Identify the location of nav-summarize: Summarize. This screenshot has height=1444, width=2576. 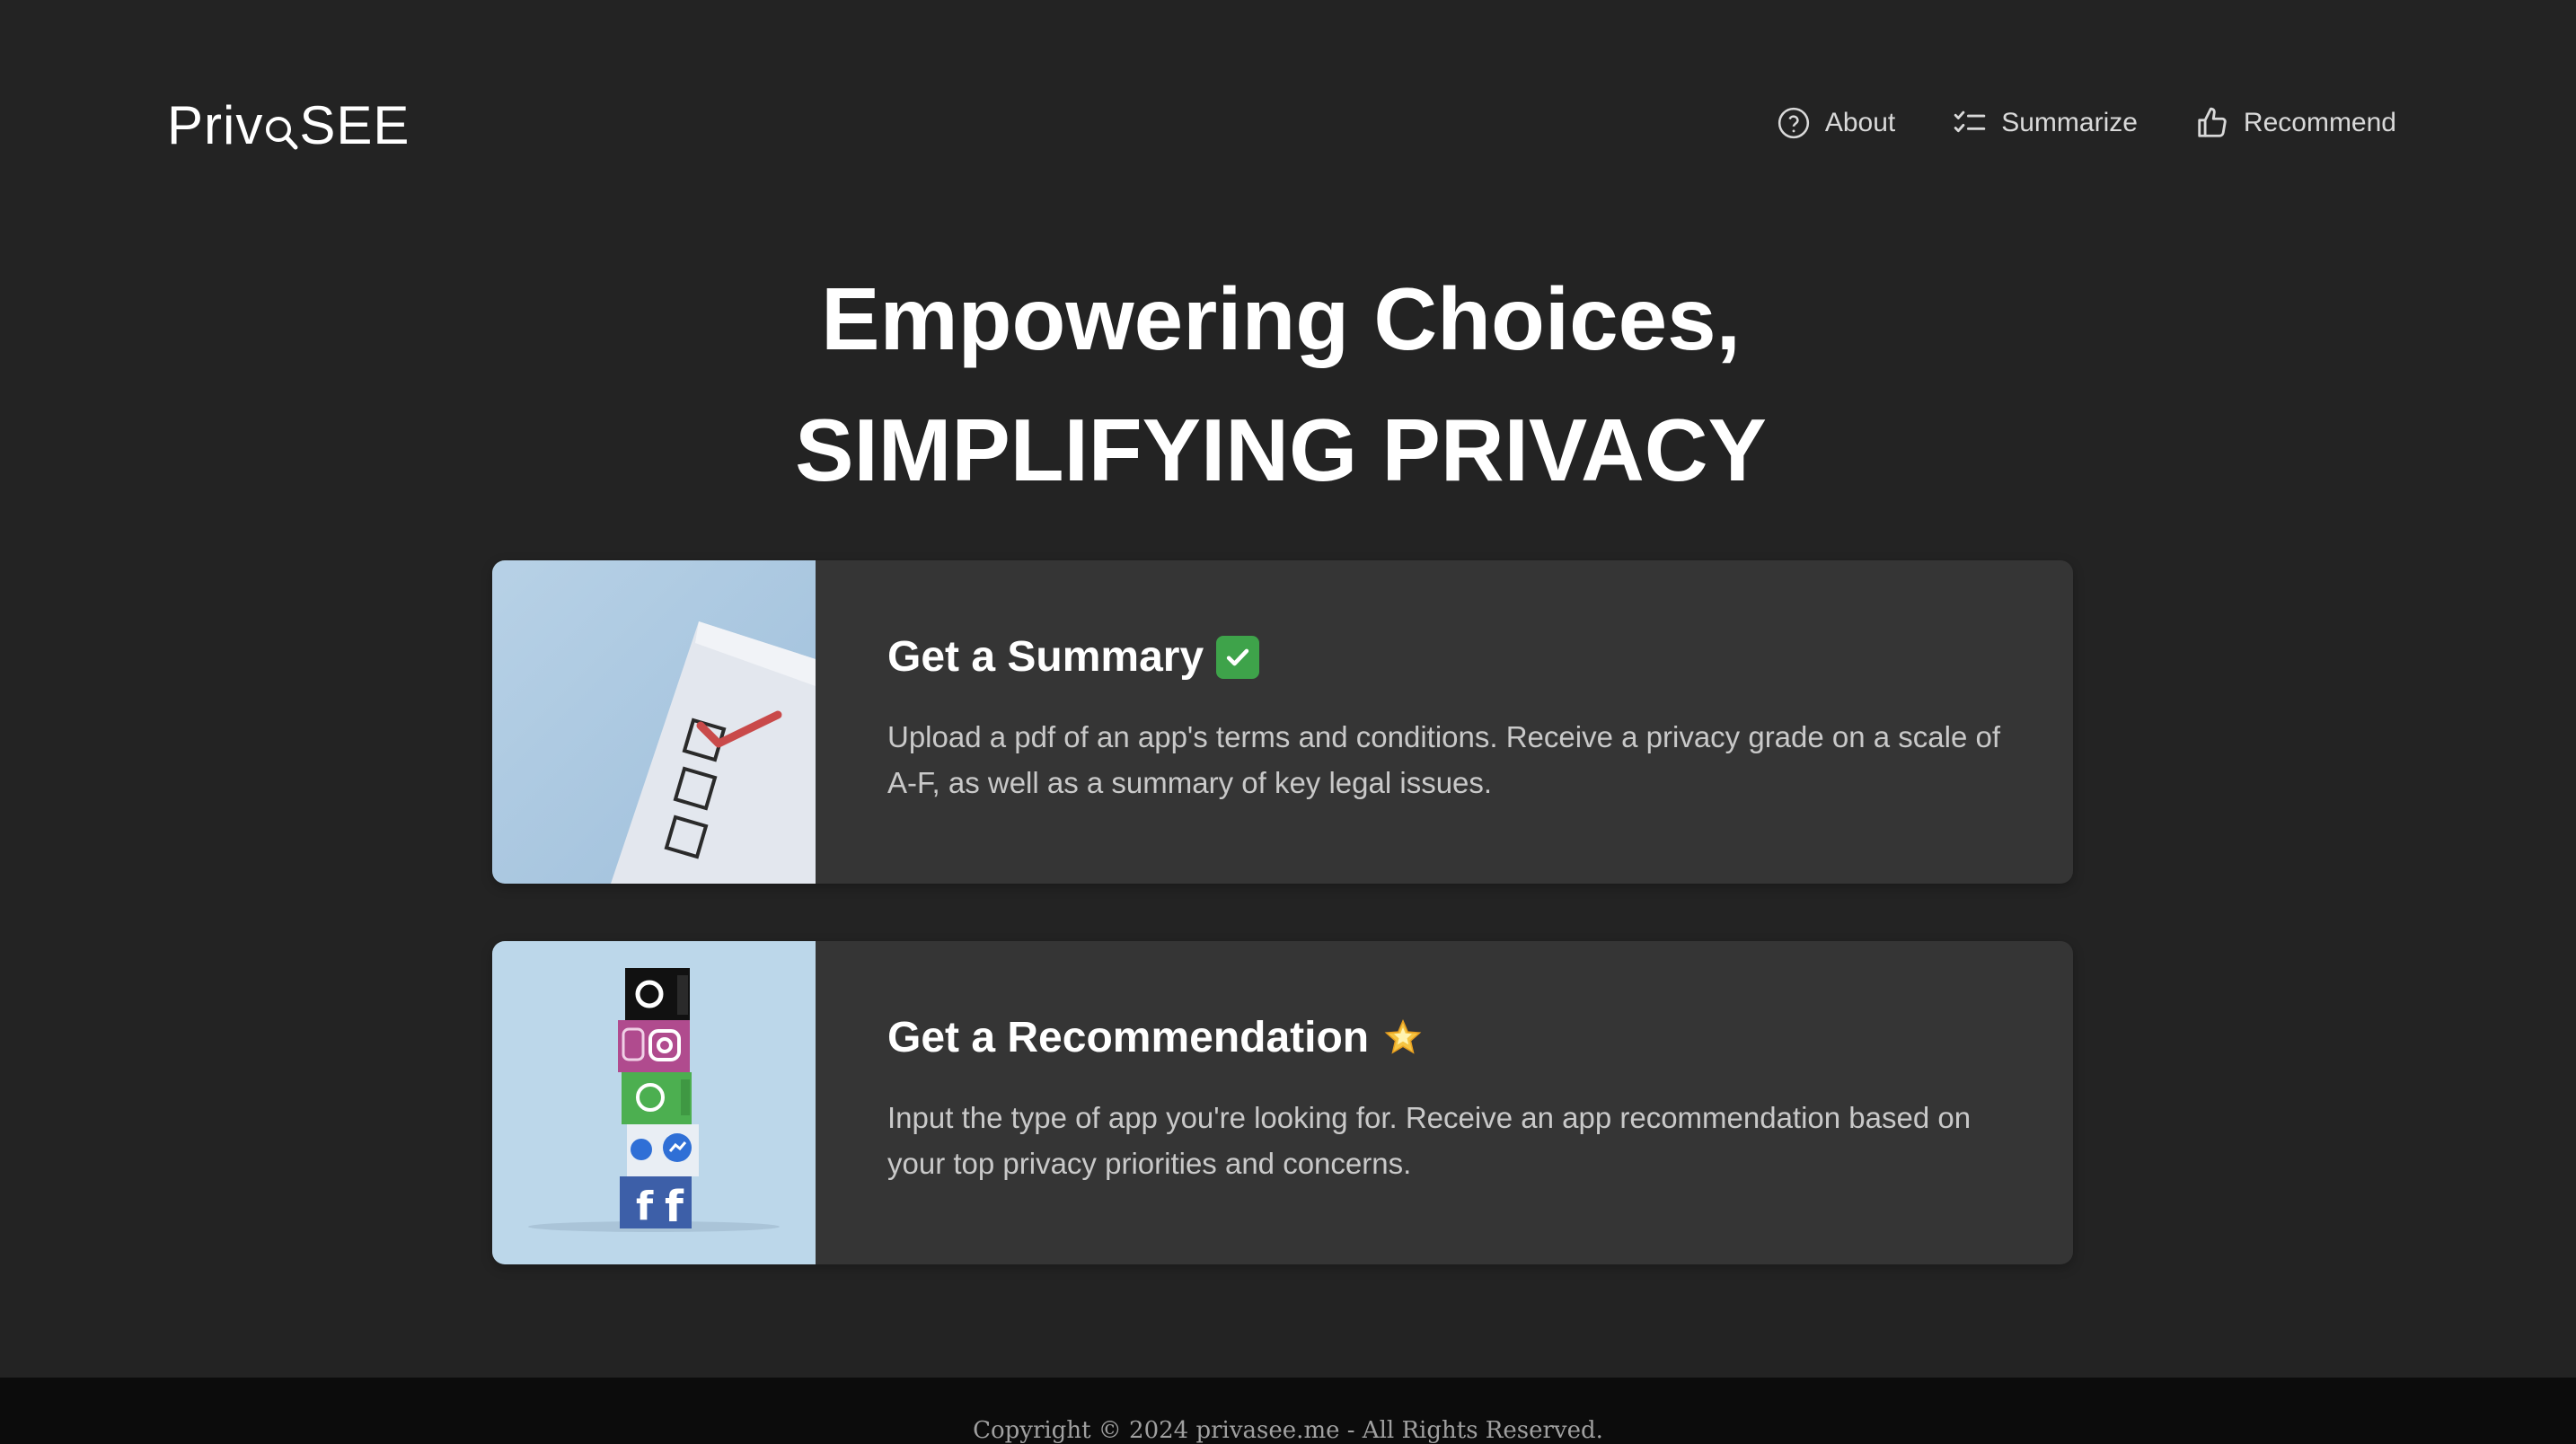
(2045, 123).